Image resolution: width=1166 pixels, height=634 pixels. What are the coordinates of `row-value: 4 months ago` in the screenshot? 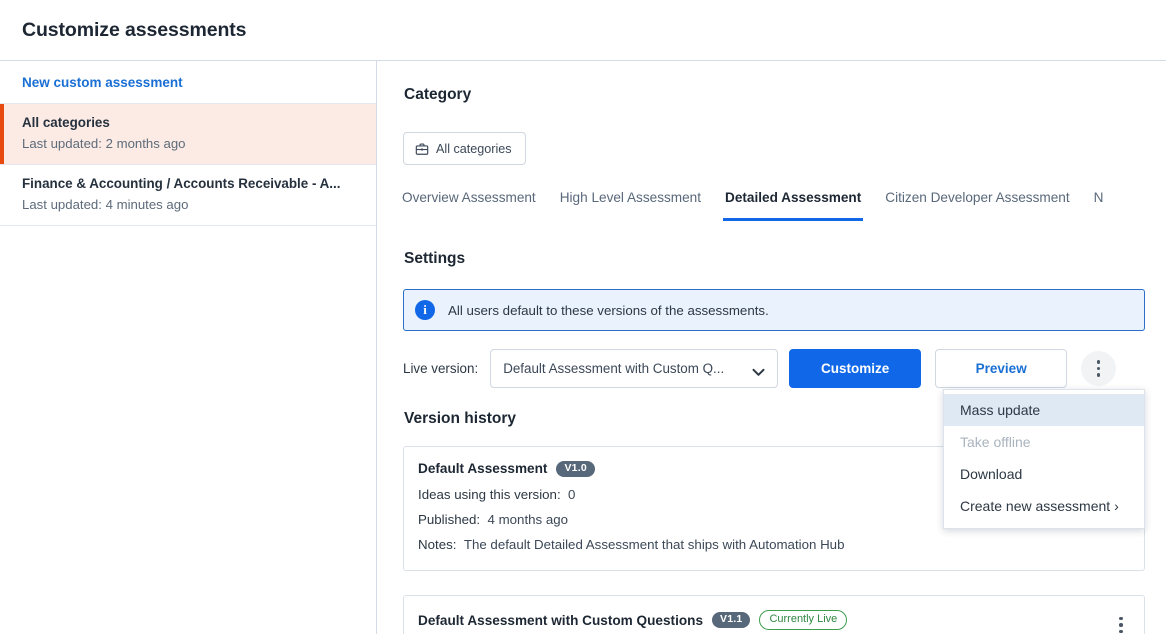 It's located at (528, 519).